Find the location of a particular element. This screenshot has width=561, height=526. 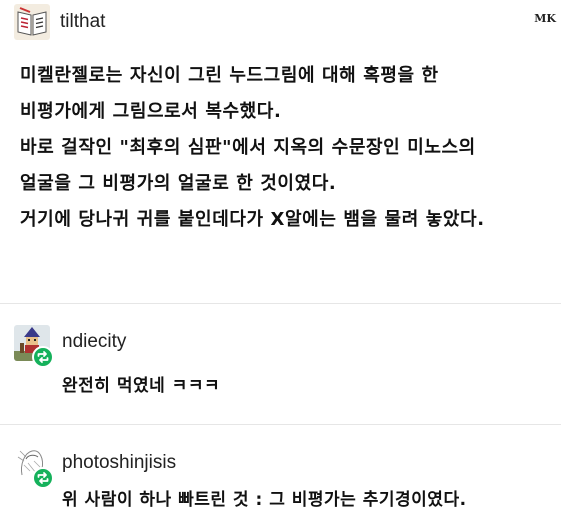

post-body-line: 바로 걸작인 "최후의 심판"에서 지옥의 수문장인 미노스의 is located at coordinates (248, 147).